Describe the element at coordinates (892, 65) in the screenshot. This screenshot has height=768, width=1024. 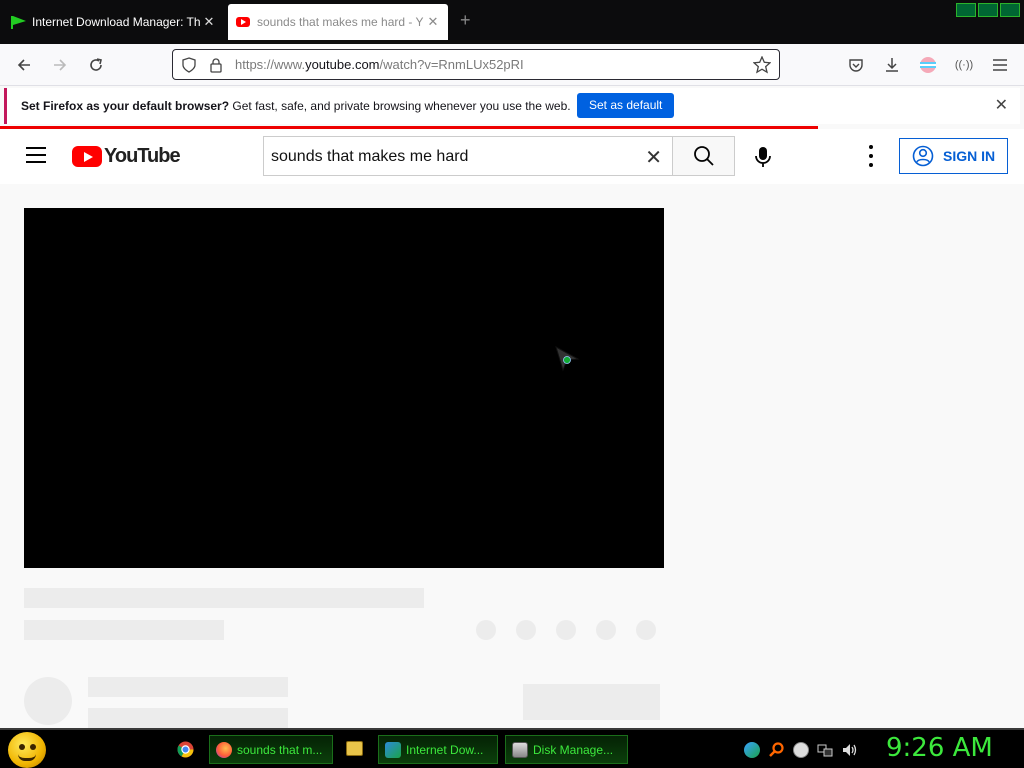
I see `download-icon` at that location.